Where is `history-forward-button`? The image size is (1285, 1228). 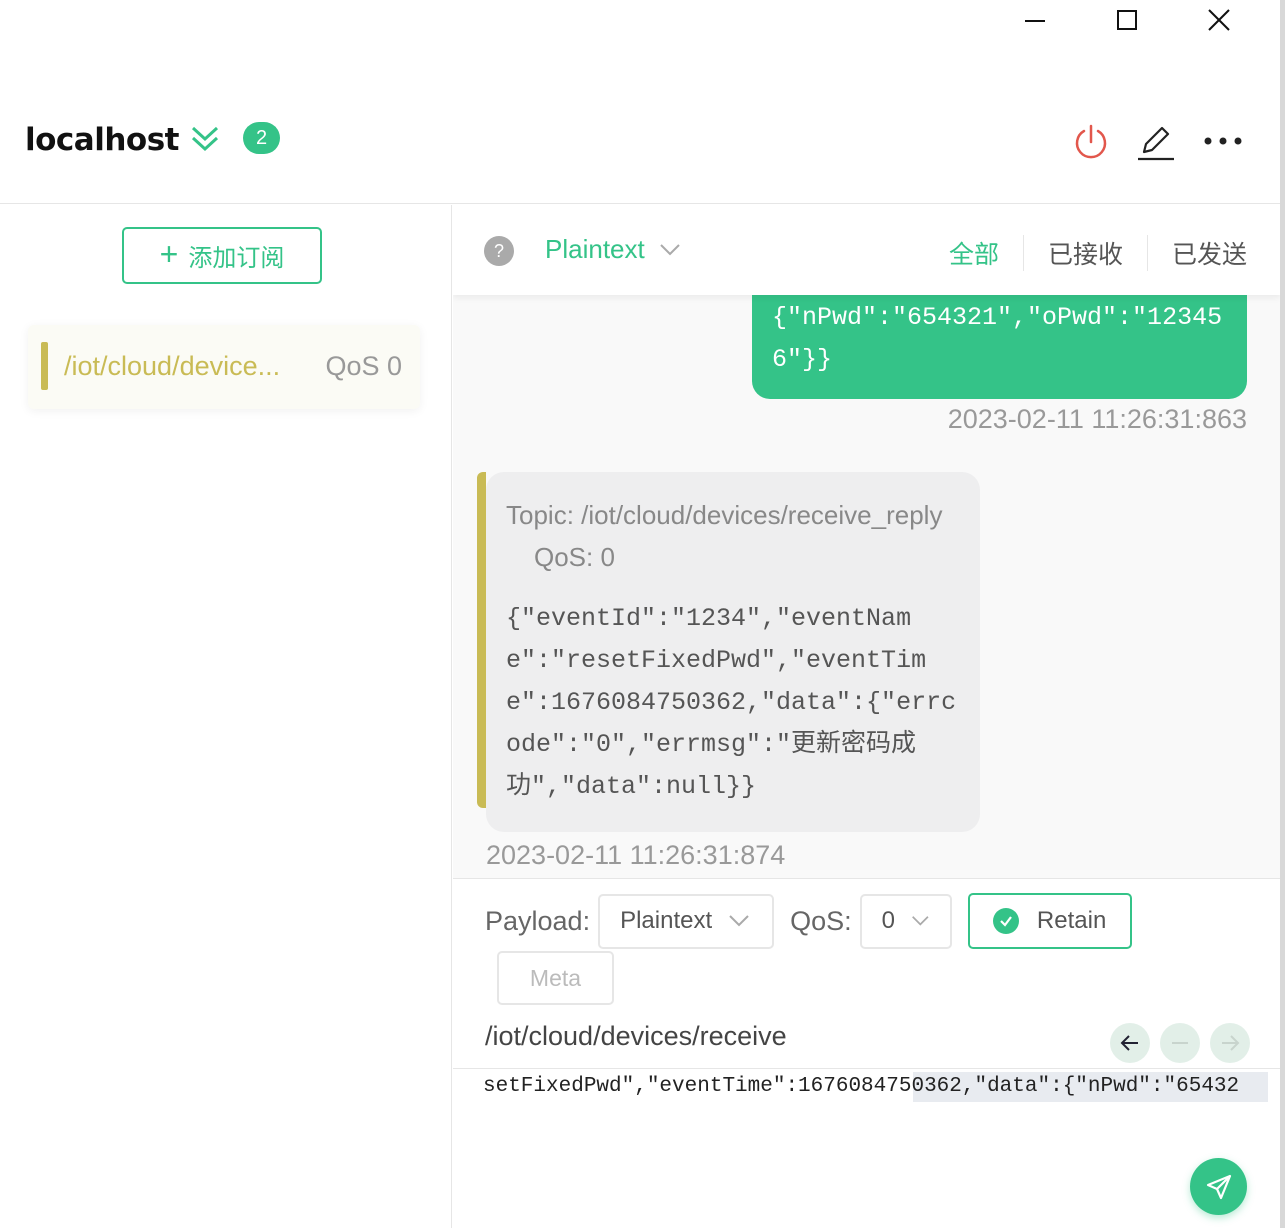
history-forward-button is located at coordinates (1230, 1043).